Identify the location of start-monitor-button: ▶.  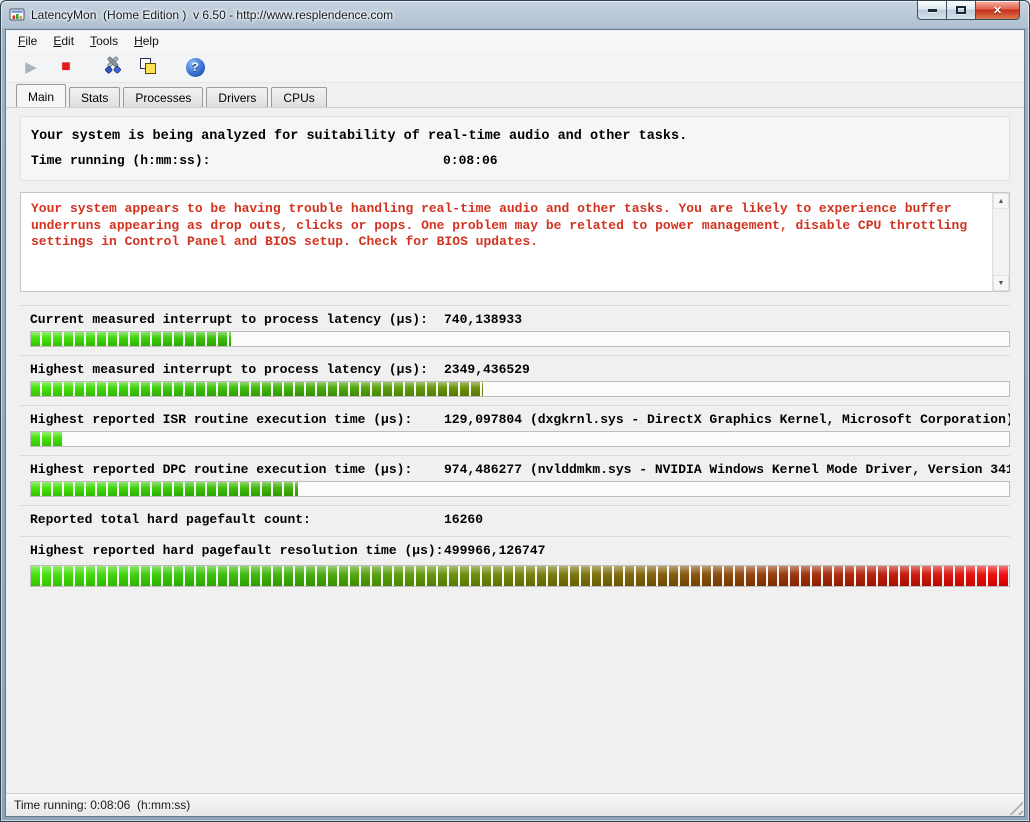
(31, 67).